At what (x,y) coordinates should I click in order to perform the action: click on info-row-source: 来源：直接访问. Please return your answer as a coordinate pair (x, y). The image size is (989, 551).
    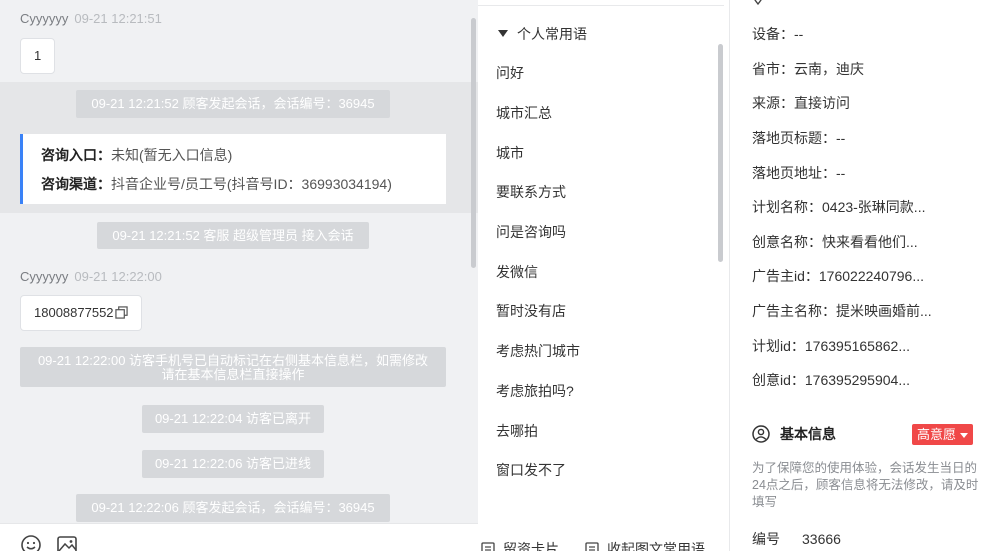
    Looking at the image, I should click on (801, 103).